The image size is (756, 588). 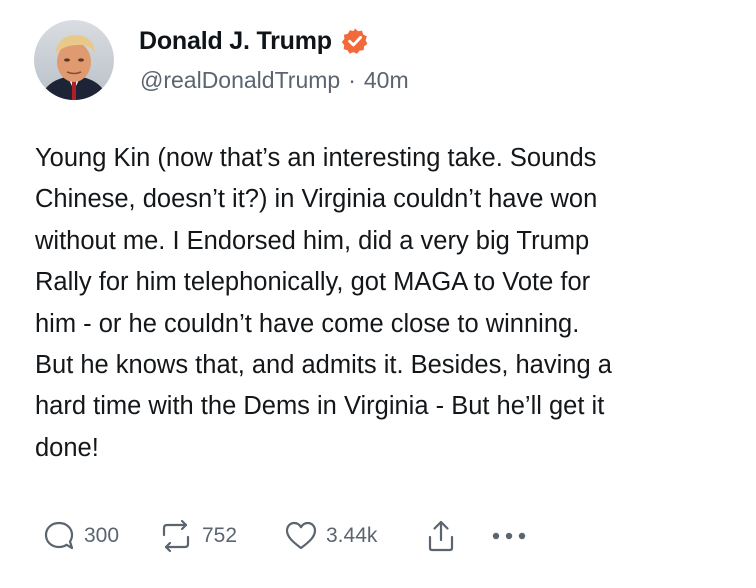 I want to click on avatar, so click(x=74, y=60).